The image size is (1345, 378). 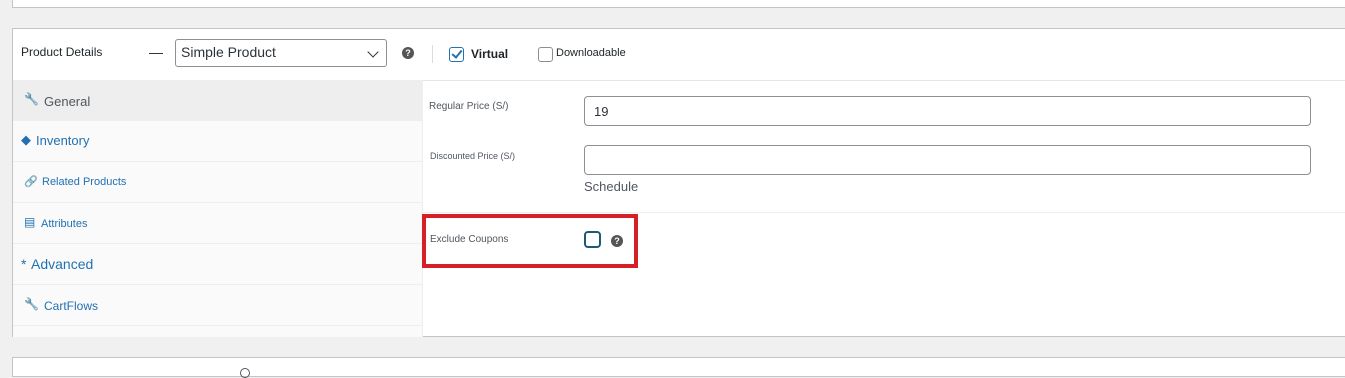 What do you see at coordinates (678, 4) in the screenshot?
I see `previous-metabox` at bounding box center [678, 4].